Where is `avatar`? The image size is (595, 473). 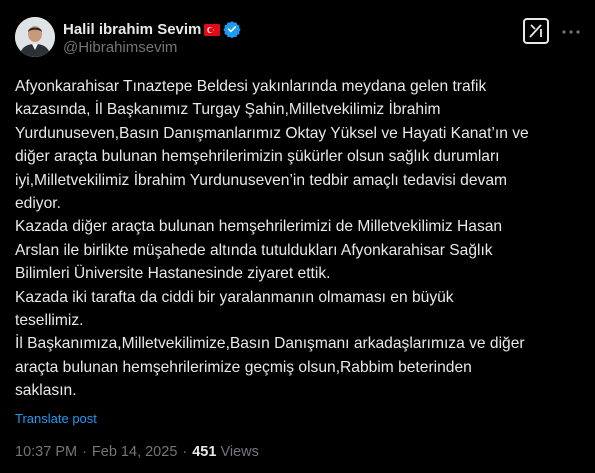
avatar is located at coordinates (35, 37).